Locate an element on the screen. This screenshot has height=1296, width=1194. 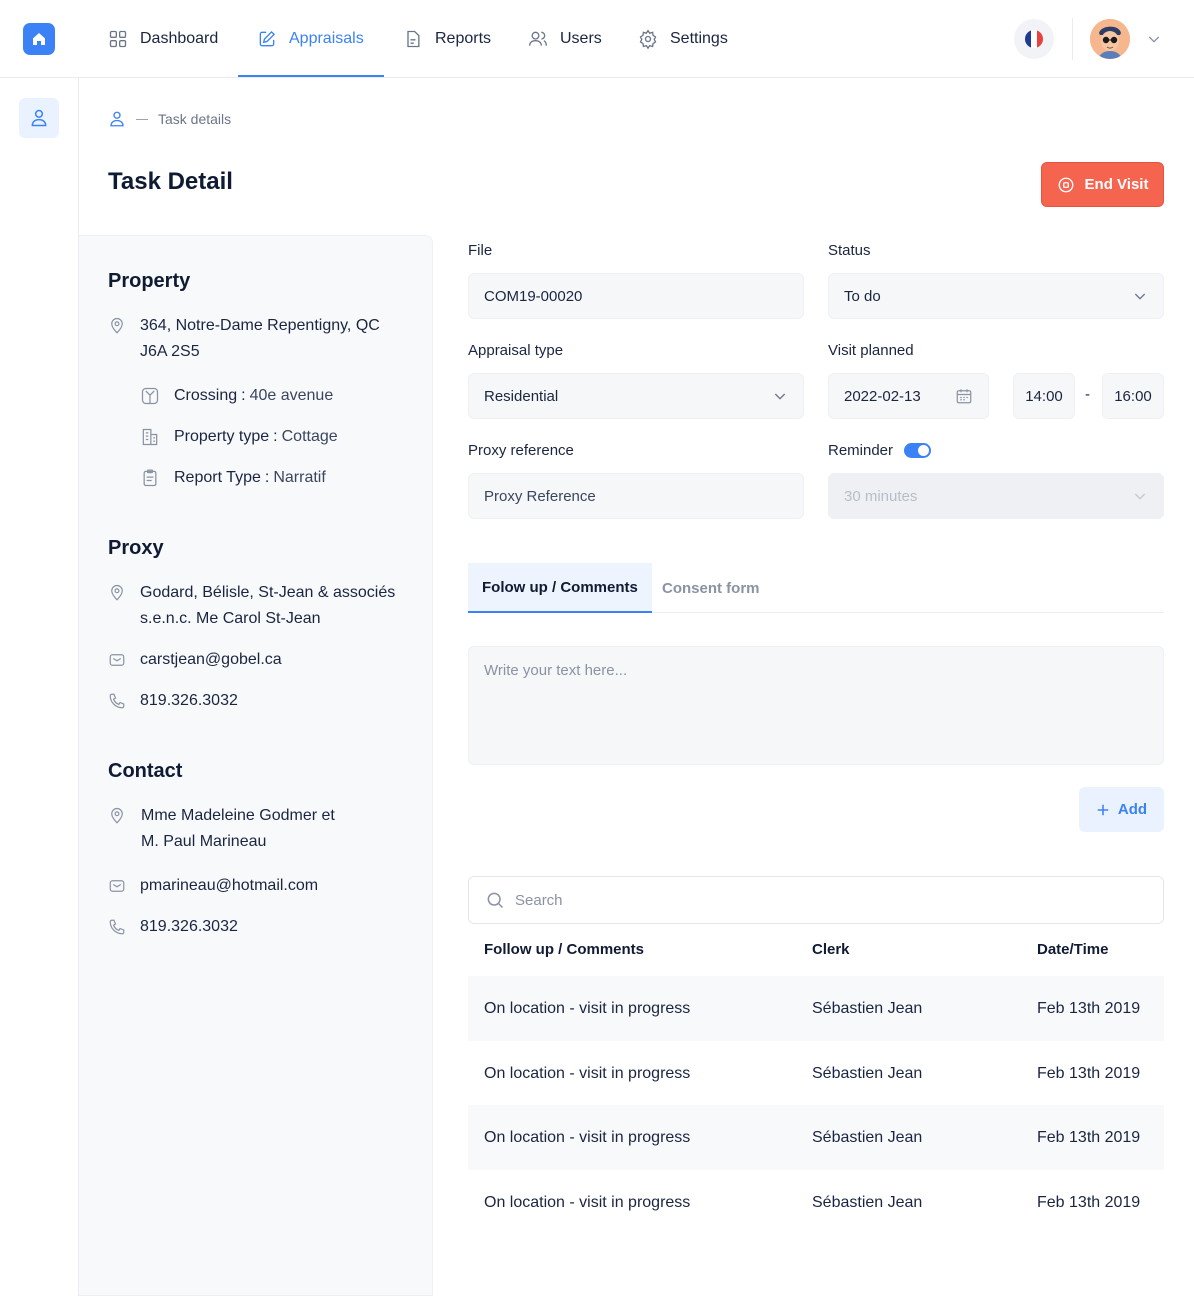
nav-users: Users is located at coordinates (565, 39).